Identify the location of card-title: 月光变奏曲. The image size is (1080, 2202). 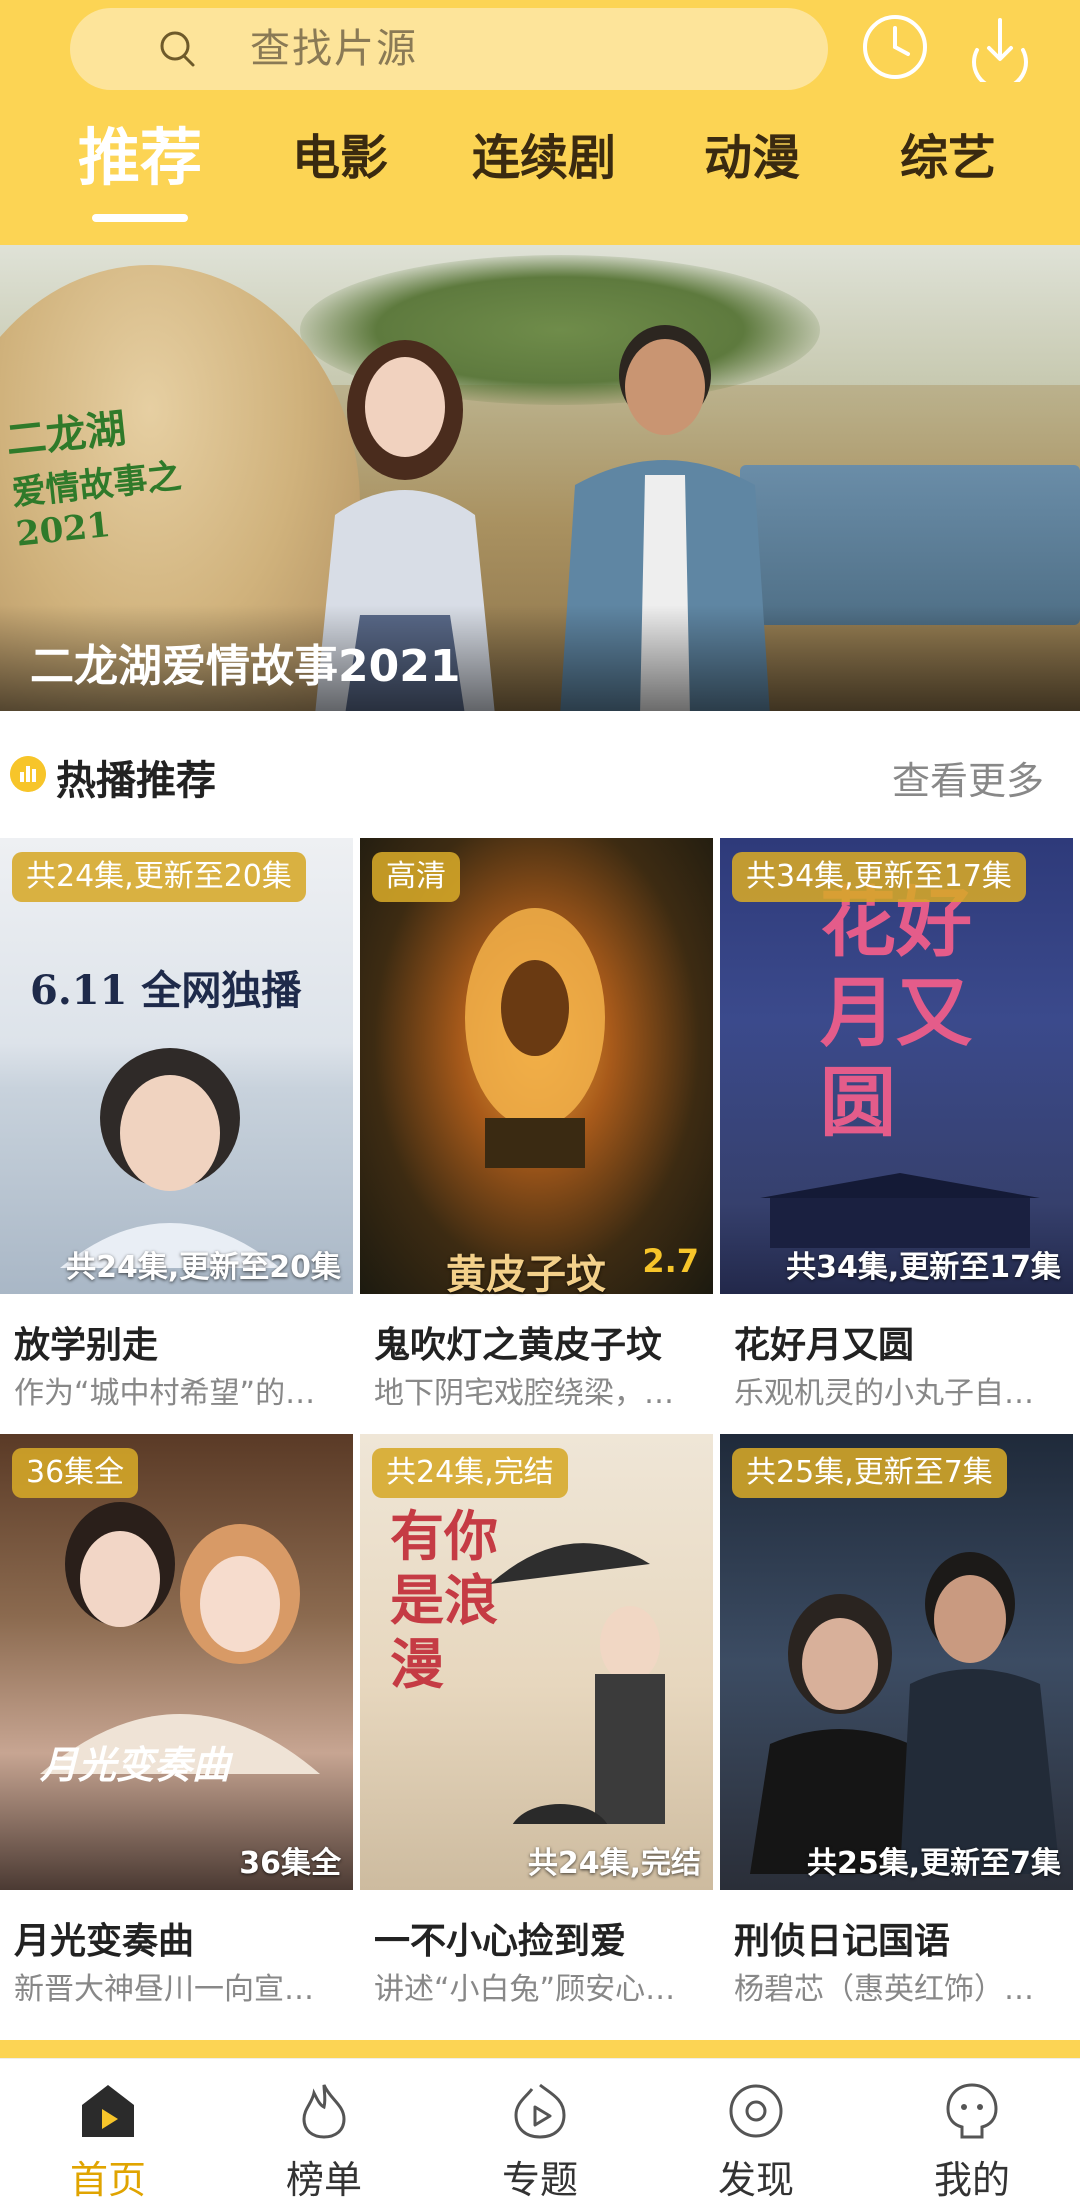
(104, 1941).